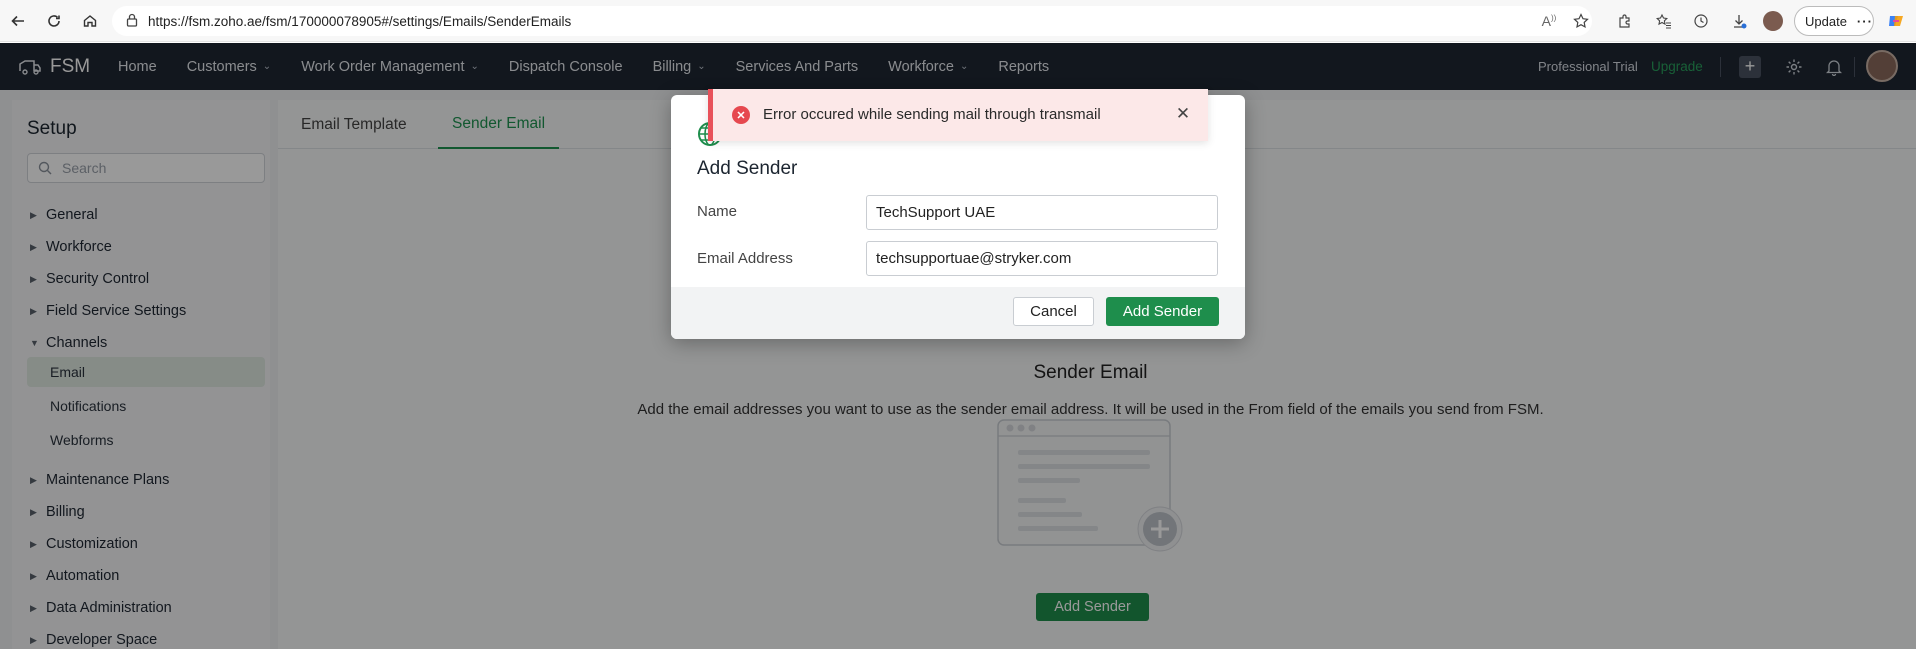 The image size is (1916, 649). Describe the element at coordinates (1896, 21) in the screenshot. I see `copilot-icon` at that location.